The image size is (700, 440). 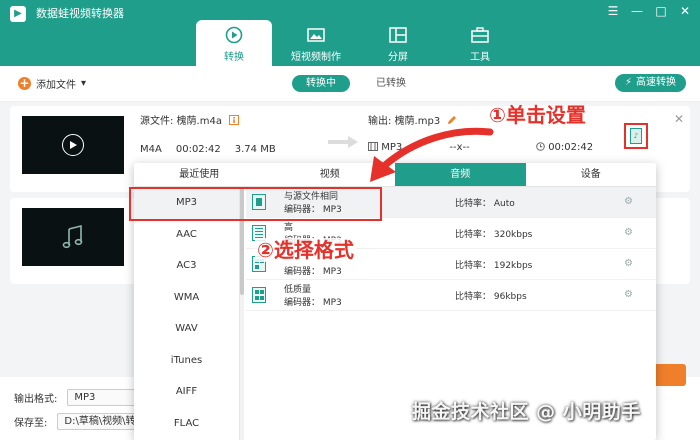 I want to click on tab-tools-label: 工具, so click(x=480, y=57).